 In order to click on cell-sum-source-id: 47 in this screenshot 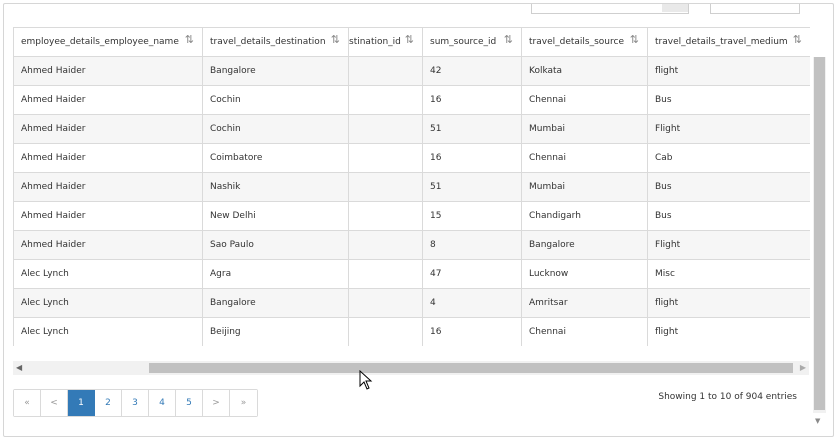, I will do `click(472, 274)`.